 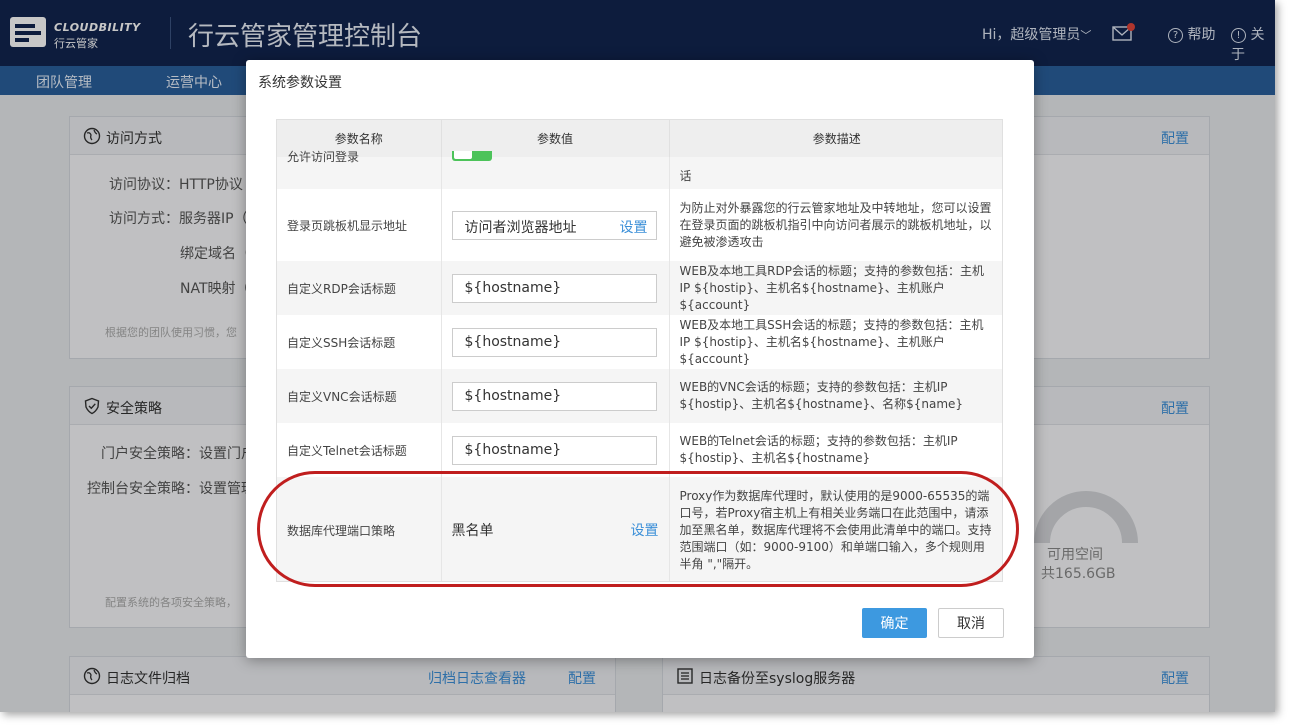 I want to click on row-name: 自定义Telnet会话标题, so click(x=359, y=450).